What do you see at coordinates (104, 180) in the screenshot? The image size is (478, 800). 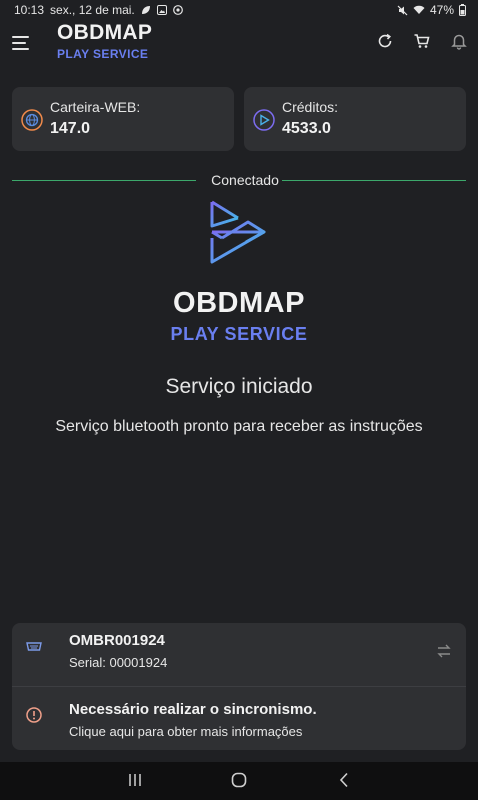 I see `divider-line-left` at bounding box center [104, 180].